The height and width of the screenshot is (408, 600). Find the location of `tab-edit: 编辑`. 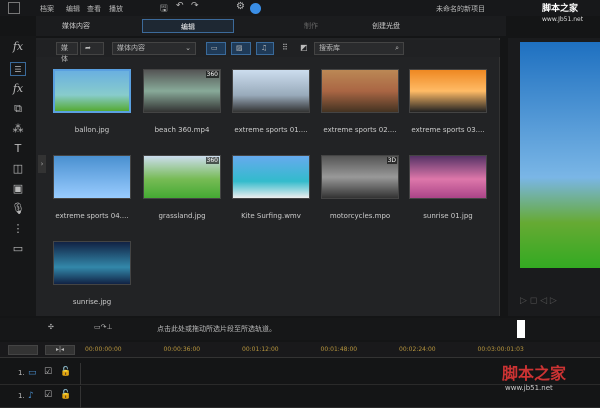

tab-edit: 编辑 is located at coordinates (188, 26).